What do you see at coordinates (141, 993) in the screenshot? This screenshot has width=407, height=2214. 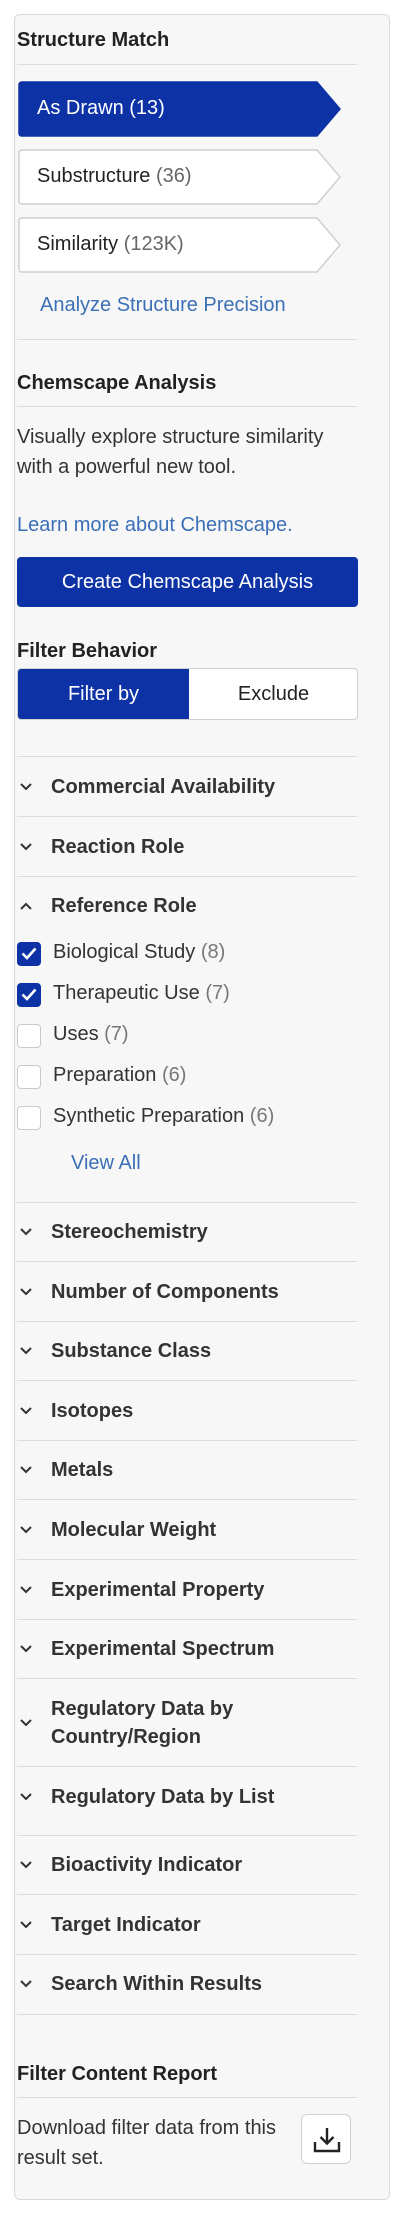 I see `checkbox-label: Therapeutic Use (7)` at bounding box center [141, 993].